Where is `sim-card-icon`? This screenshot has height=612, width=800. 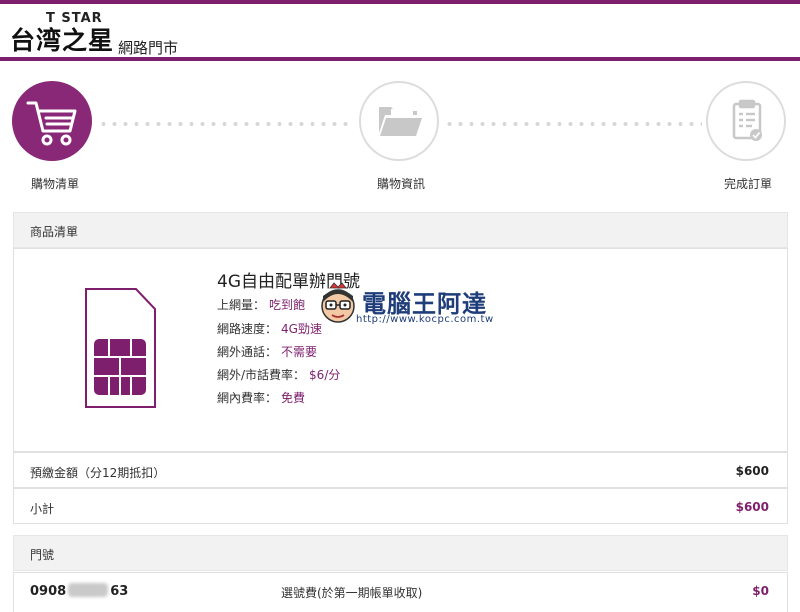
sim-card-icon is located at coordinates (120, 348).